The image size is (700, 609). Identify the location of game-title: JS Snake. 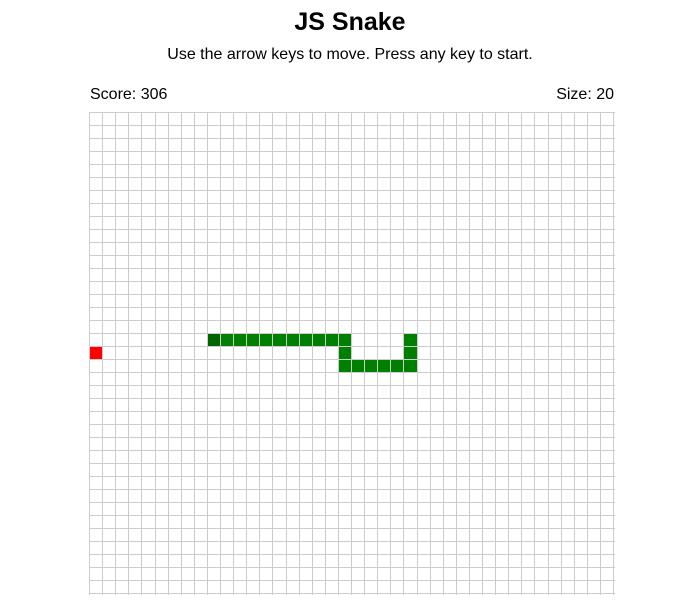
(350, 22).